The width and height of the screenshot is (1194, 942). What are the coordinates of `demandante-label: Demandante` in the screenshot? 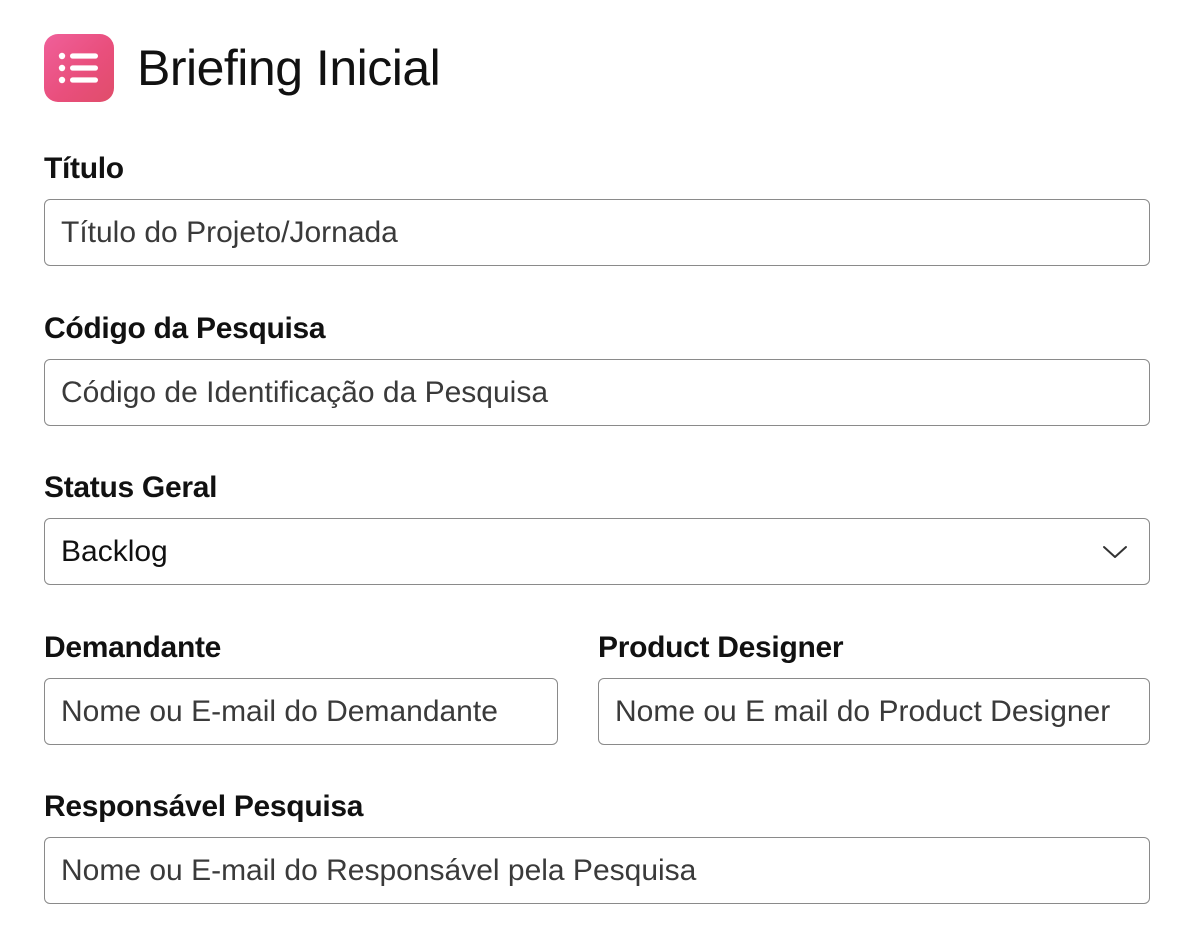 It's located at (133, 647).